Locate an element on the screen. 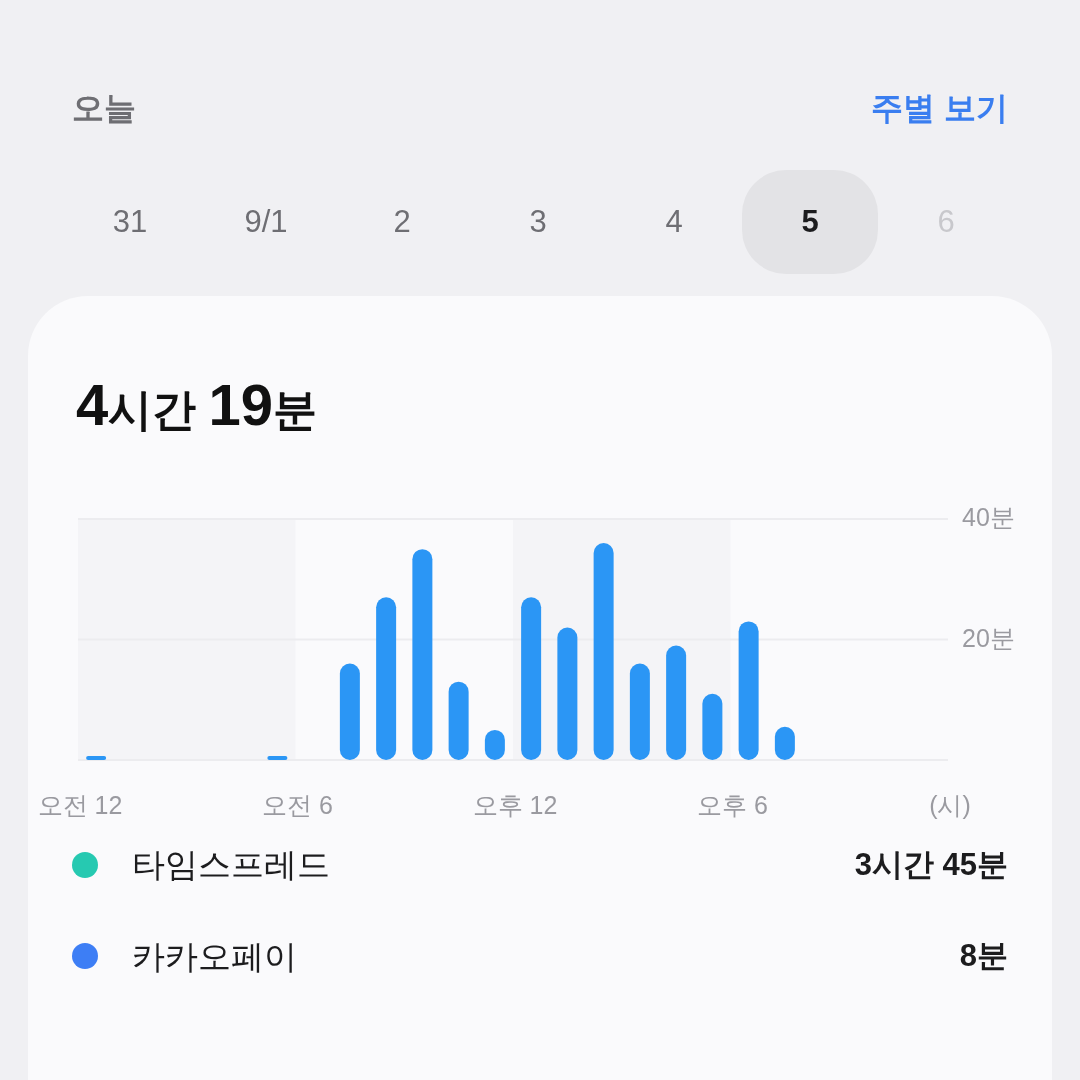  x-axis-label: 오후 6 is located at coordinates (732, 805).